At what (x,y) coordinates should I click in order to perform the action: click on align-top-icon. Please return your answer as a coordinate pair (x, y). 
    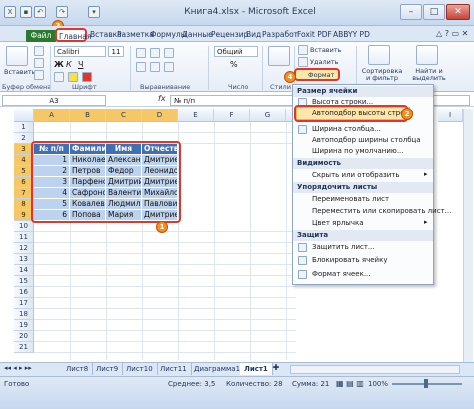
    Looking at the image, I should click on (141, 53).